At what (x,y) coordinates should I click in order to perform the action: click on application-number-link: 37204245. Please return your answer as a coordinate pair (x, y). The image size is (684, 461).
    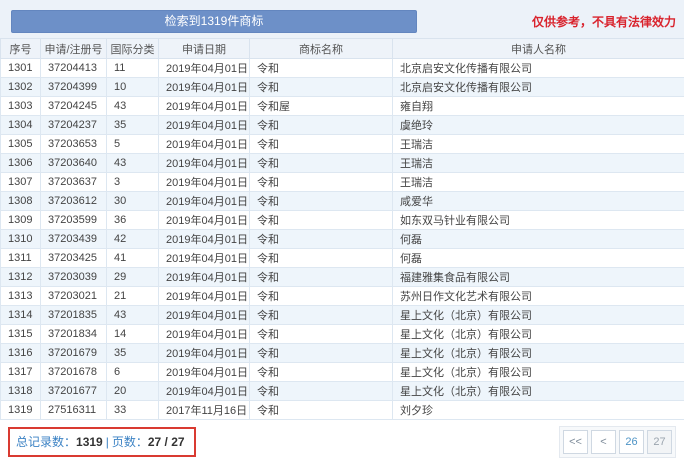
    Looking at the image, I should click on (73, 106).